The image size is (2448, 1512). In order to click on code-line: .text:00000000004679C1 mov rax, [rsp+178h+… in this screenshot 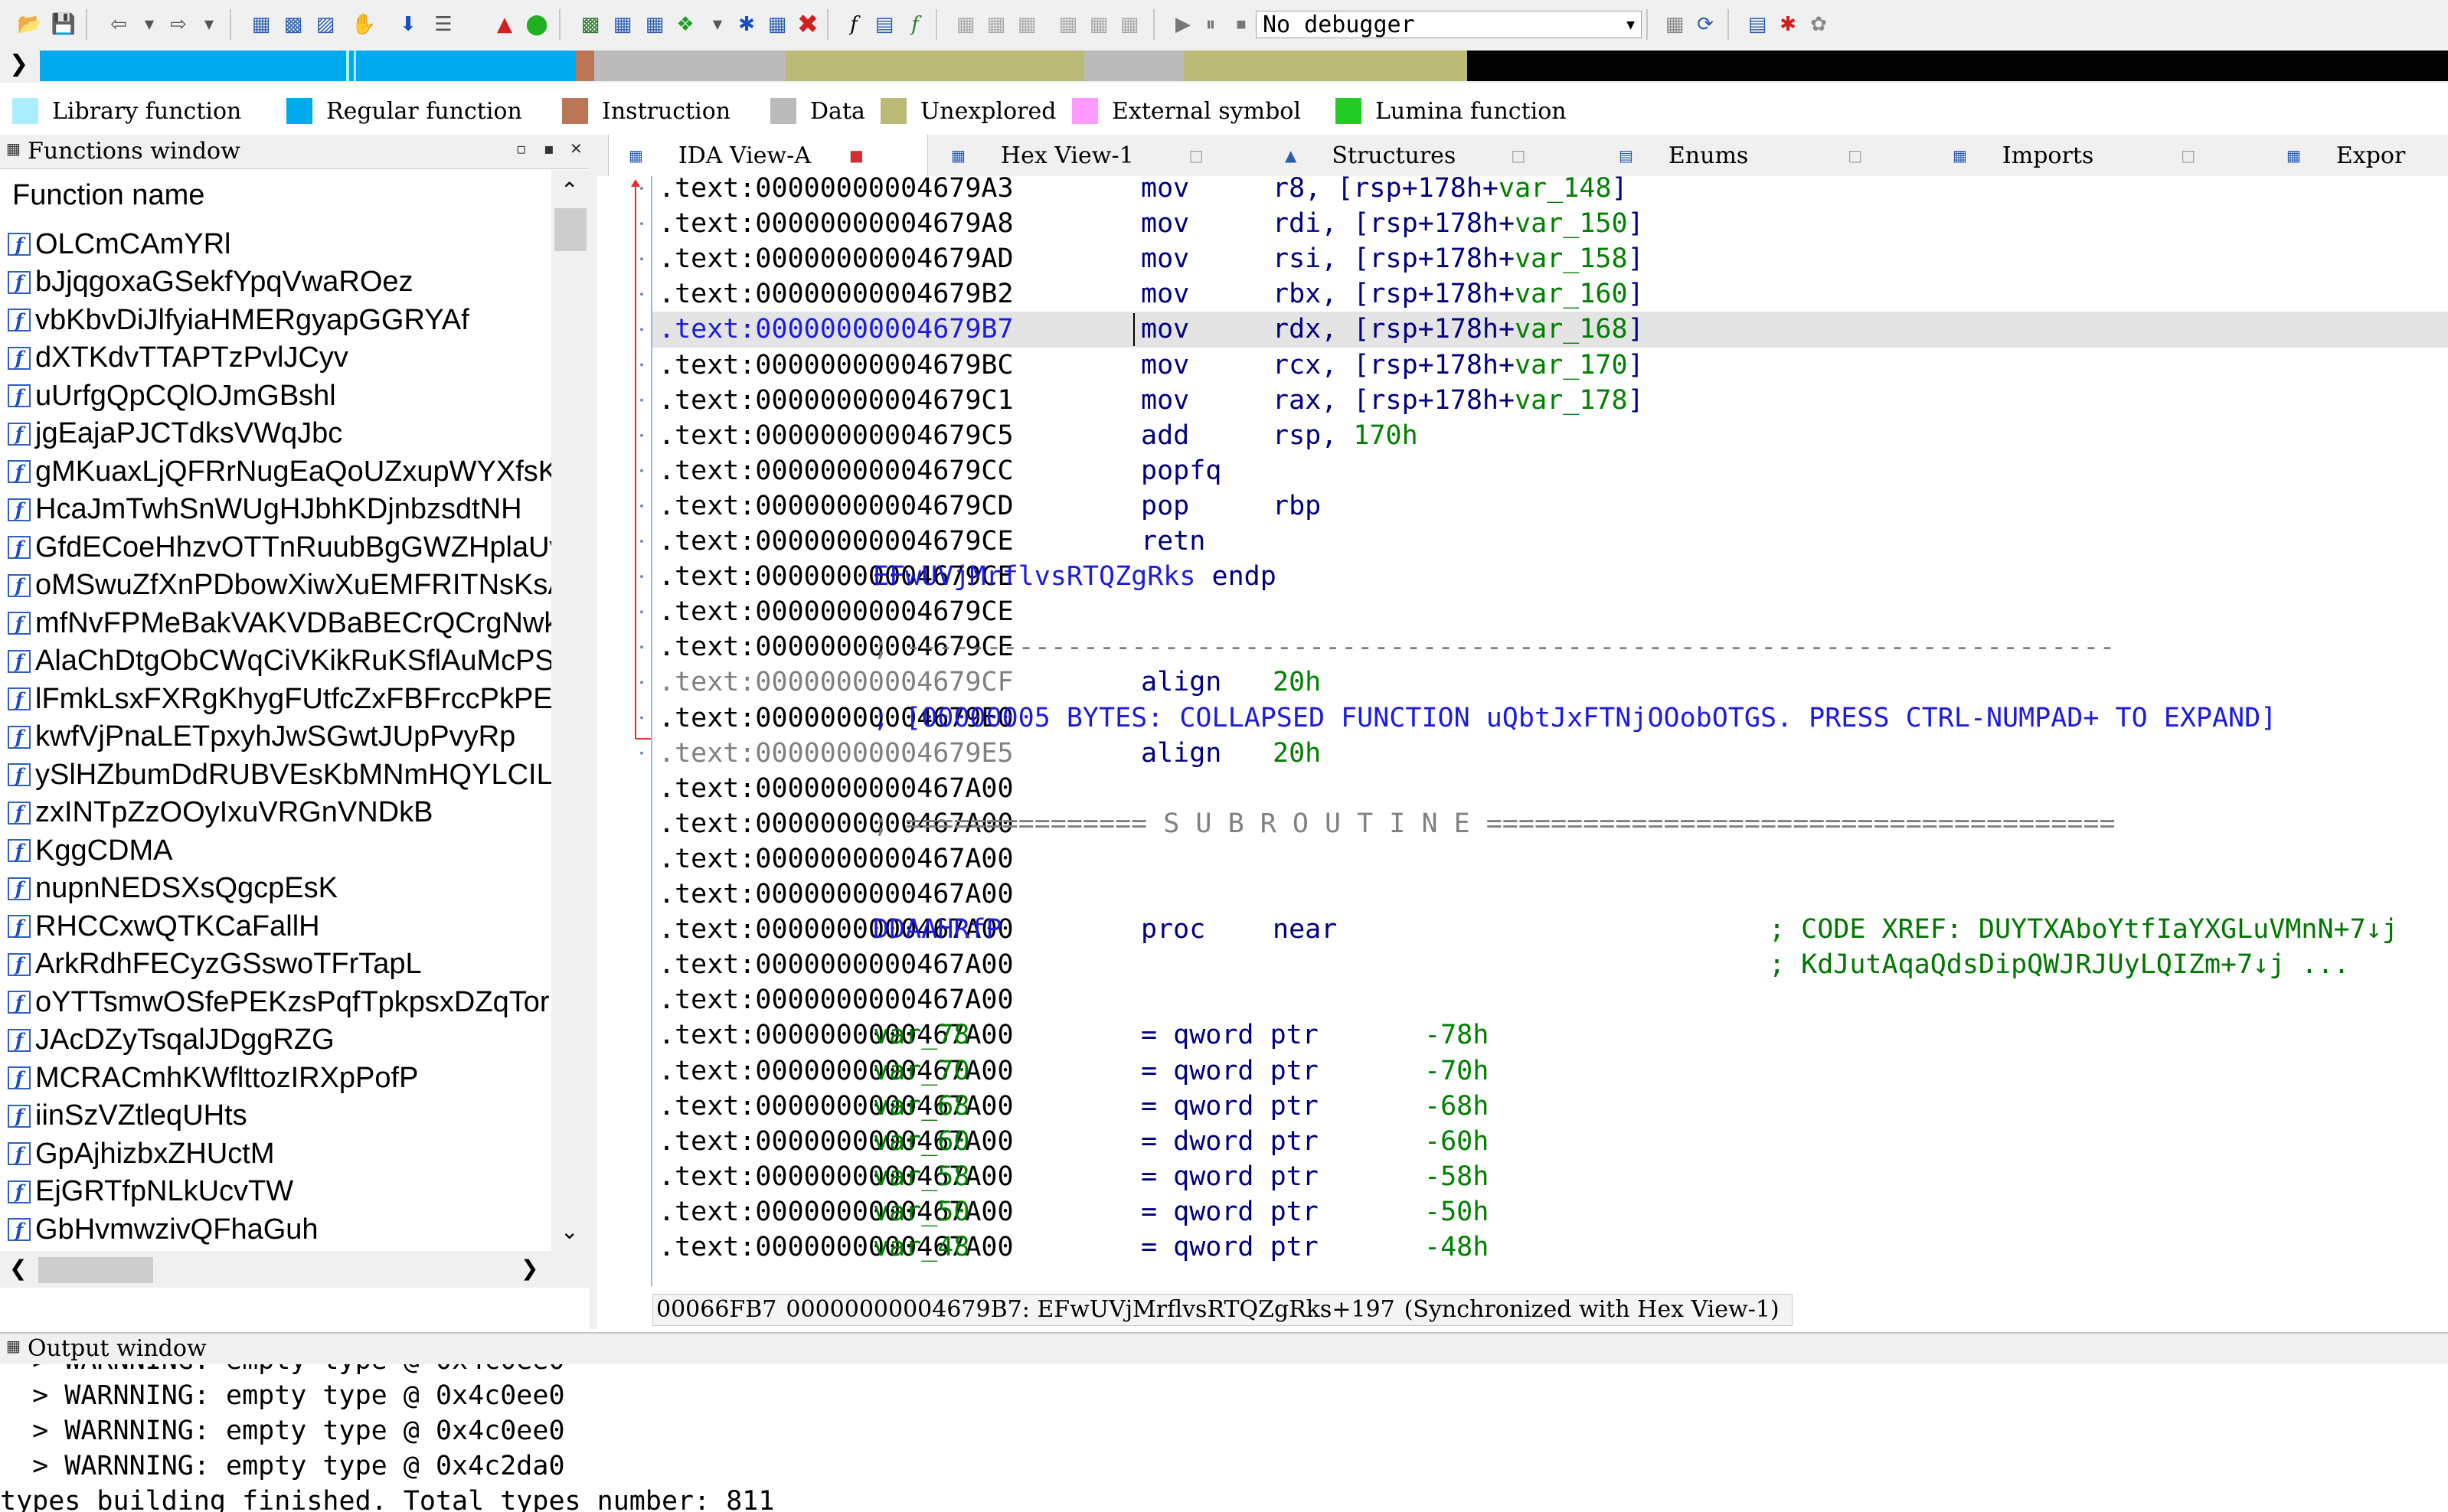, I will do `click(1550, 401)`.